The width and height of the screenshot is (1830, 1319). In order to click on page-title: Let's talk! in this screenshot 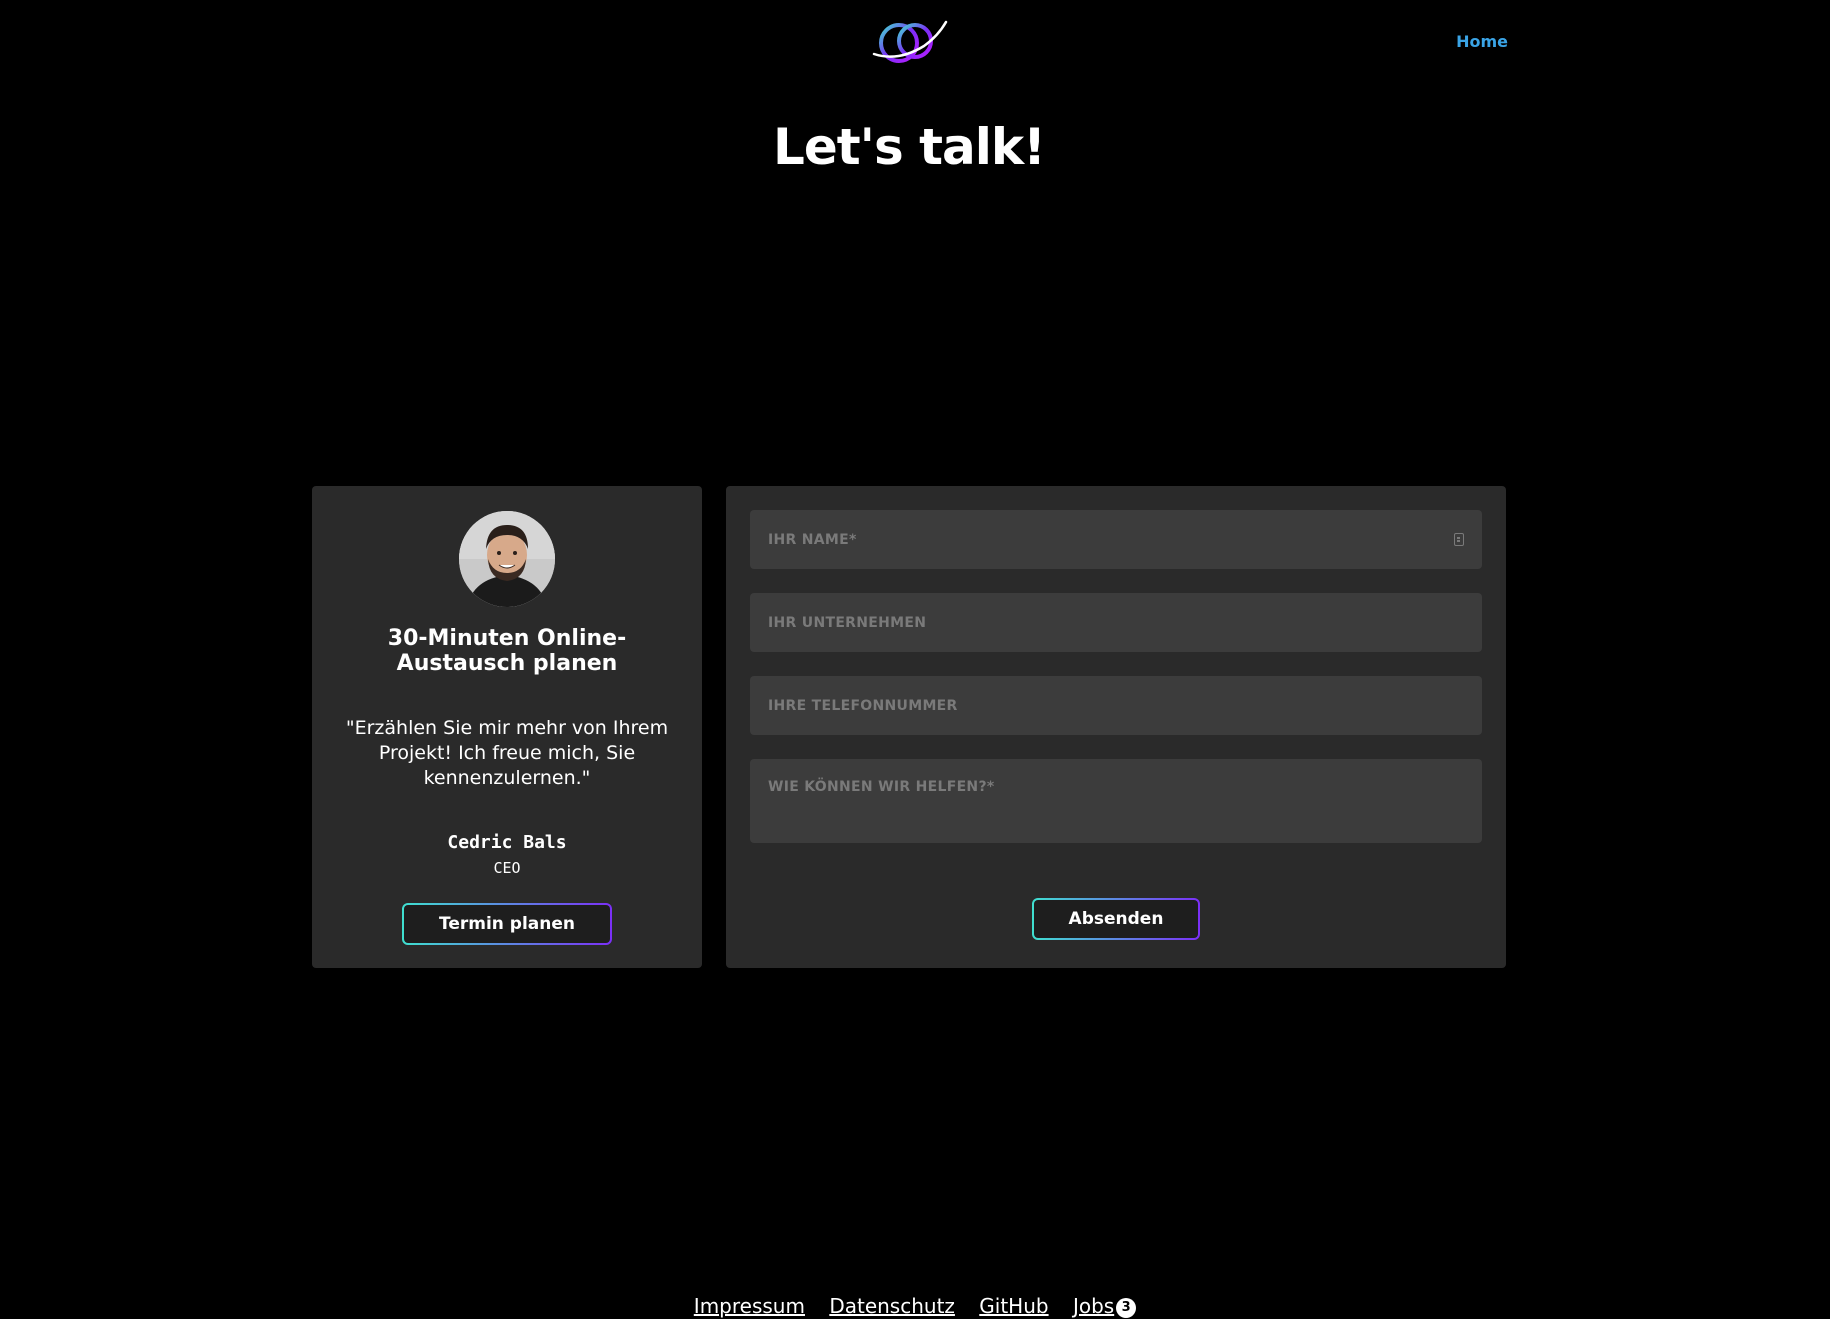, I will do `click(909, 147)`.